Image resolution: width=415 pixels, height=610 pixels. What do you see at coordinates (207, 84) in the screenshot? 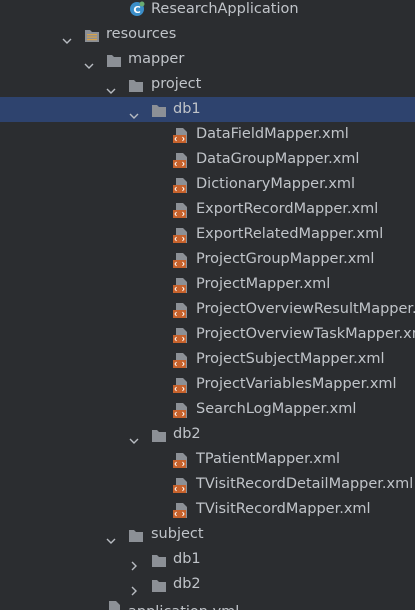
I see `tree-row-project: project` at bounding box center [207, 84].